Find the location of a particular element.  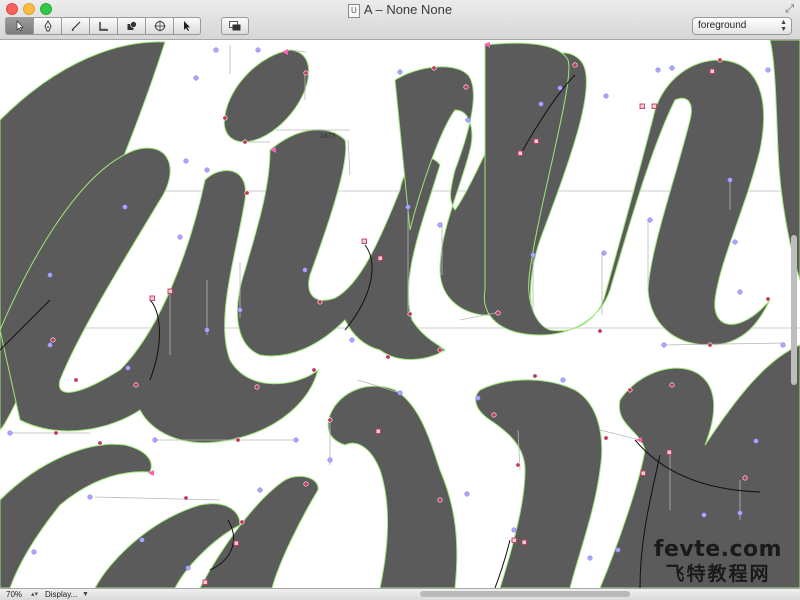

layer-dropdown: foreground ▲ ▼ is located at coordinates (742, 26).